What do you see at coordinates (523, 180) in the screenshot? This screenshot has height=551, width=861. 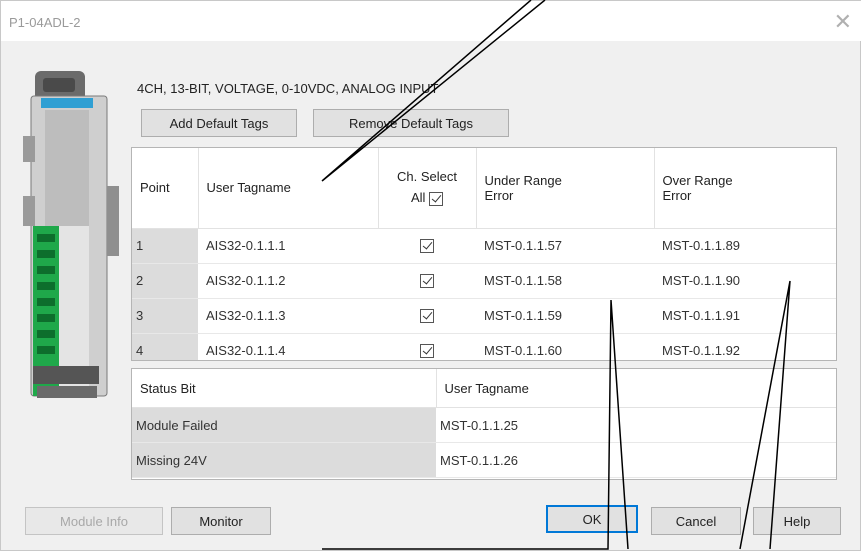 I see `under-range-label: Under Range` at bounding box center [523, 180].